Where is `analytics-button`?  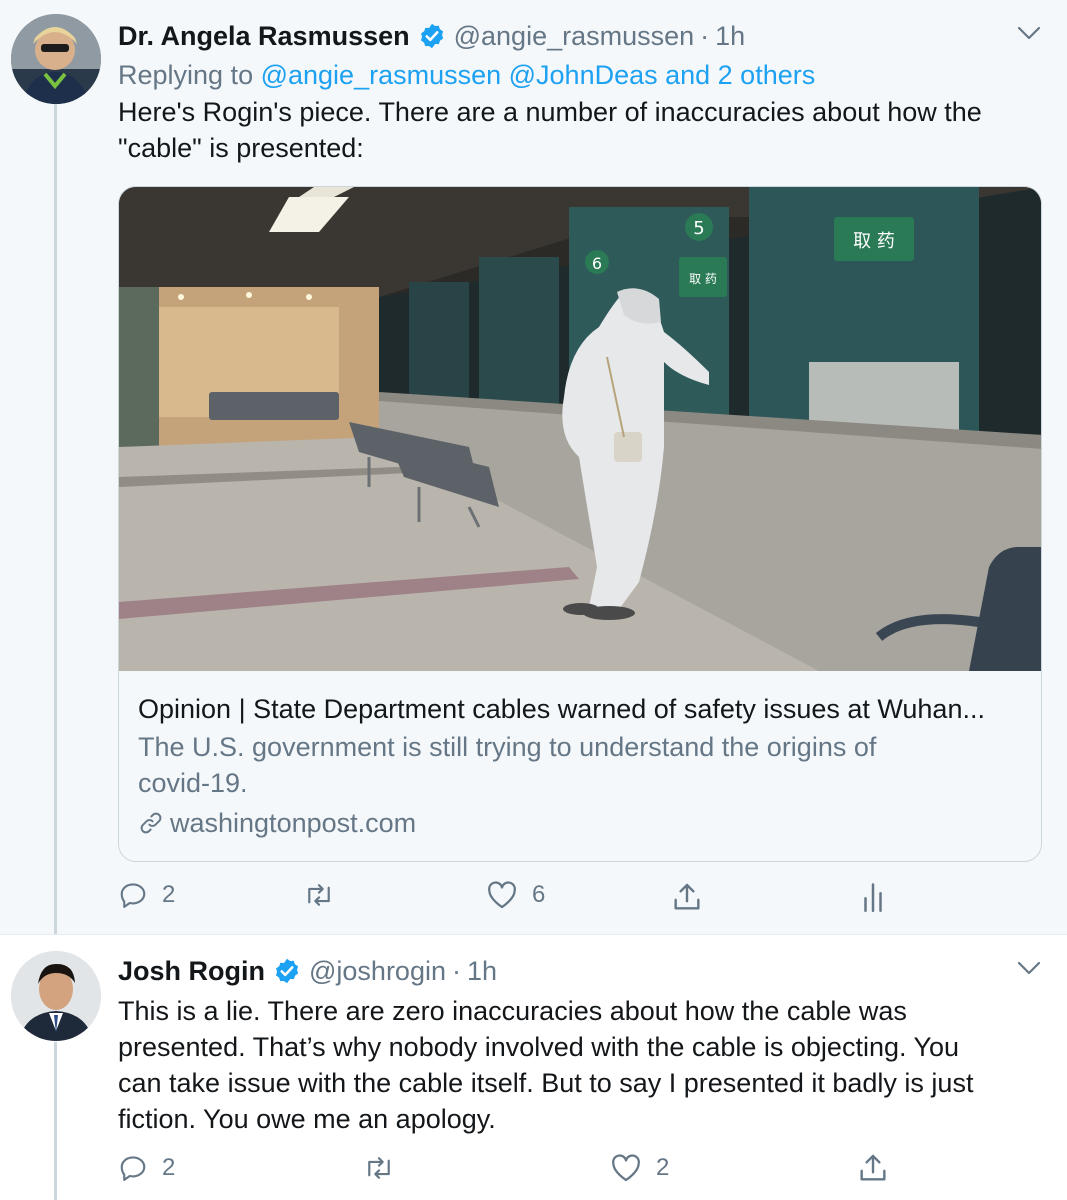
analytics-button is located at coordinates (873, 897).